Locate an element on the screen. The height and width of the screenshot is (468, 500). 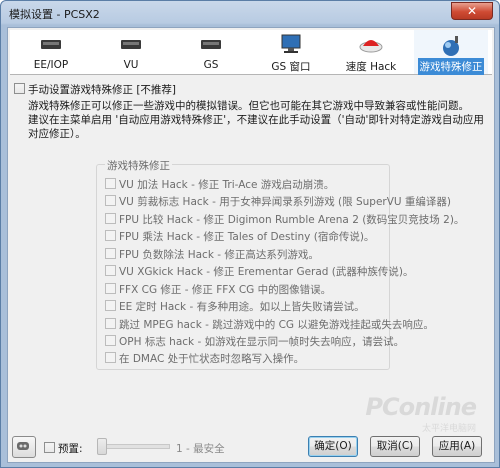
option-label: VU 加法 Hack - 修正 Tri-Ace 游戏启动崩溃。 is located at coordinates (227, 185).